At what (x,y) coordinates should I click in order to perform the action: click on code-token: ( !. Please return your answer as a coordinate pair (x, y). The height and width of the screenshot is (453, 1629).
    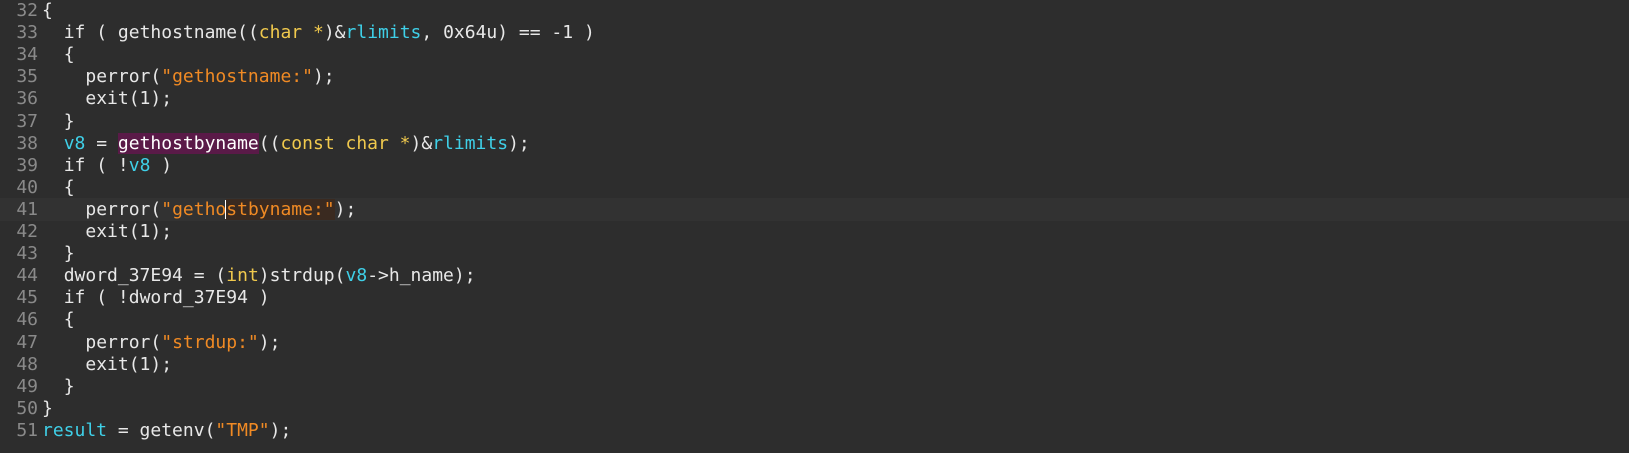
    Looking at the image, I should click on (107, 297).